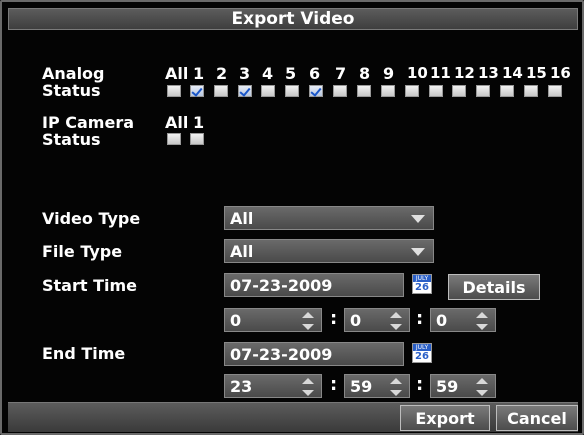 Image resolution: width=584 pixels, height=435 pixels. I want to click on analog-channel-number: 11, so click(440, 73).